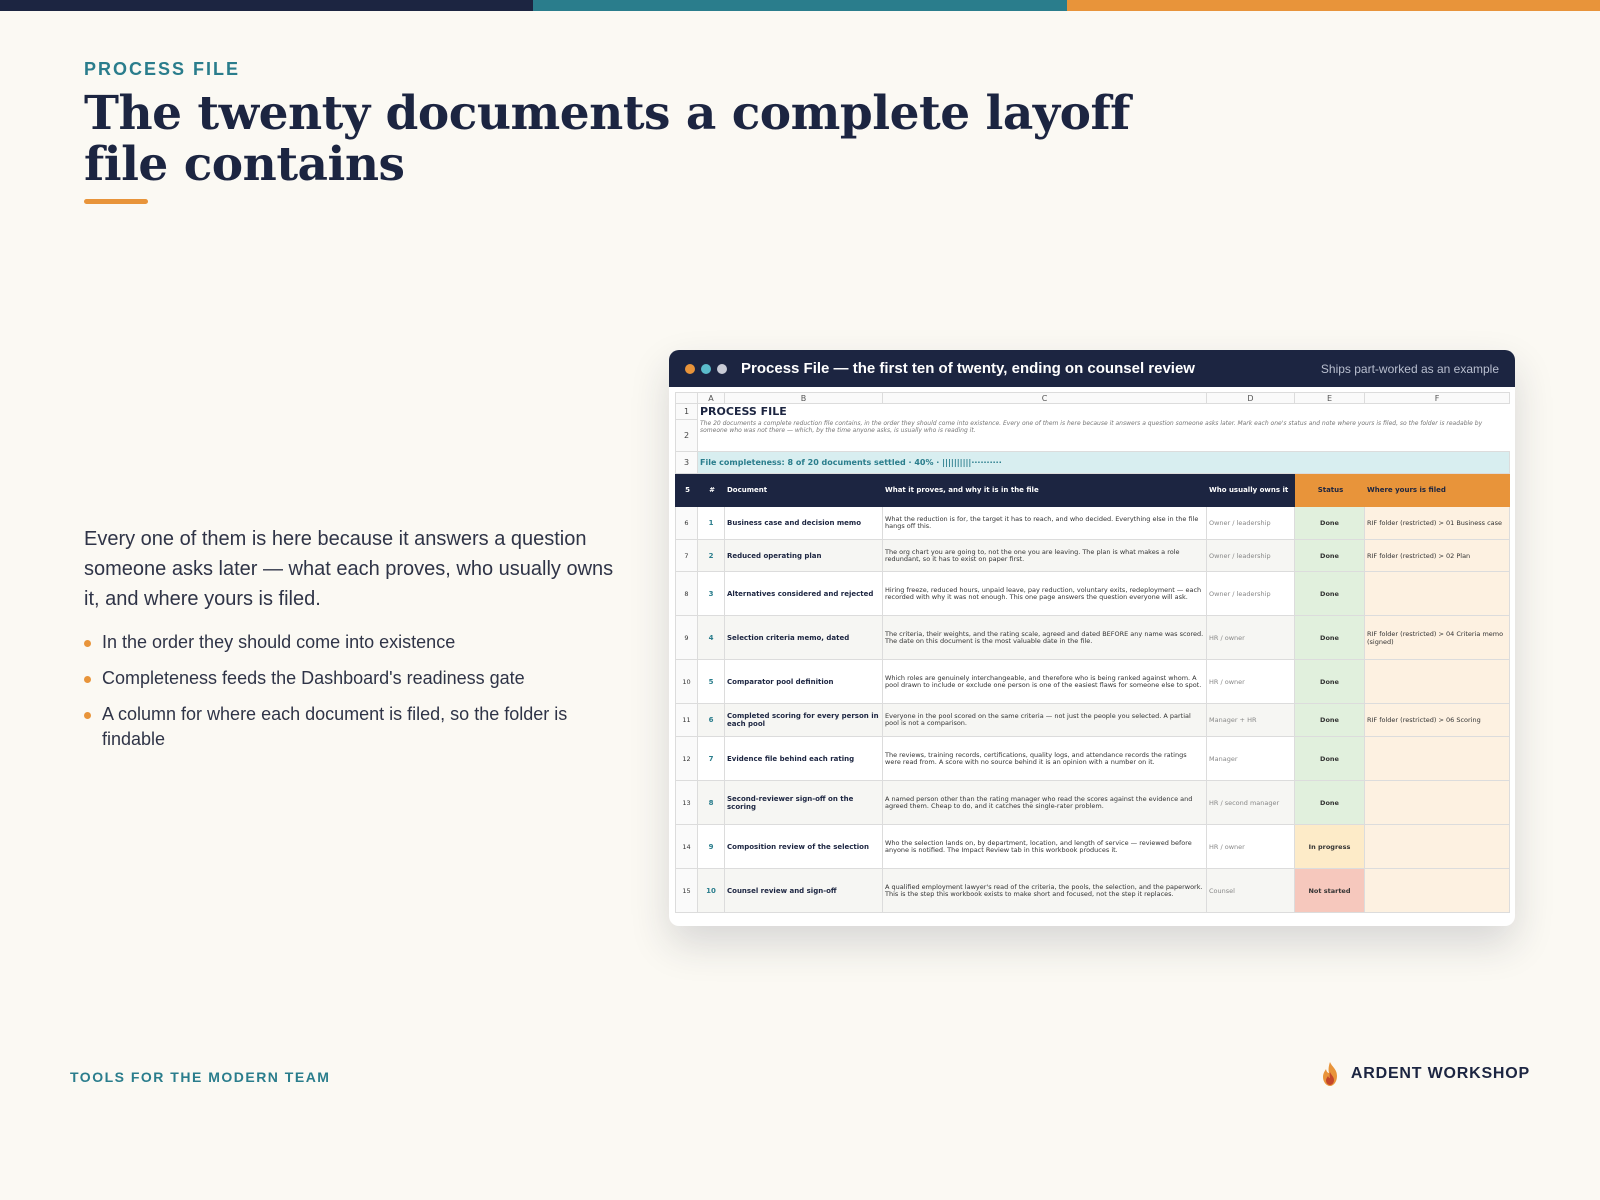 This screenshot has width=1600, height=1200. What do you see at coordinates (686, 681) in the screenshot?
I see `row-number: 10` at bounding box center [686, 681].